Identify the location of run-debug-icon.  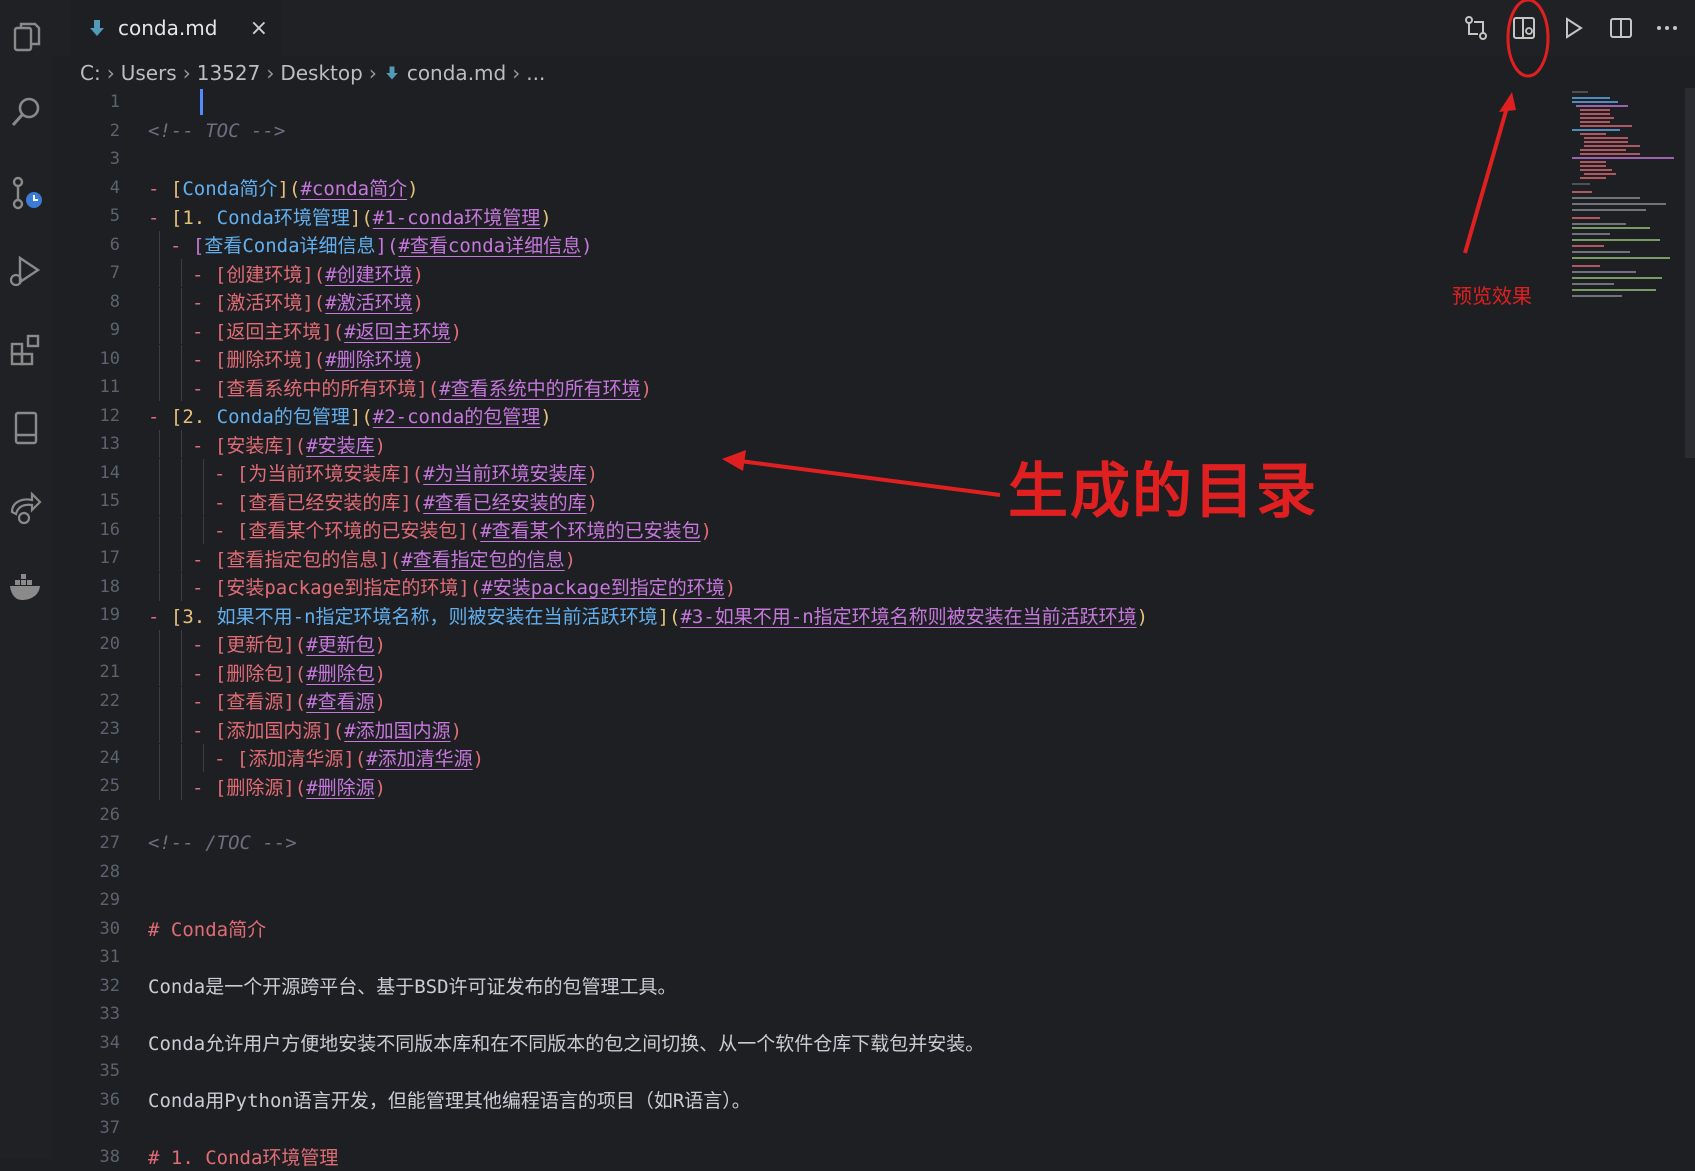
(26, 270).